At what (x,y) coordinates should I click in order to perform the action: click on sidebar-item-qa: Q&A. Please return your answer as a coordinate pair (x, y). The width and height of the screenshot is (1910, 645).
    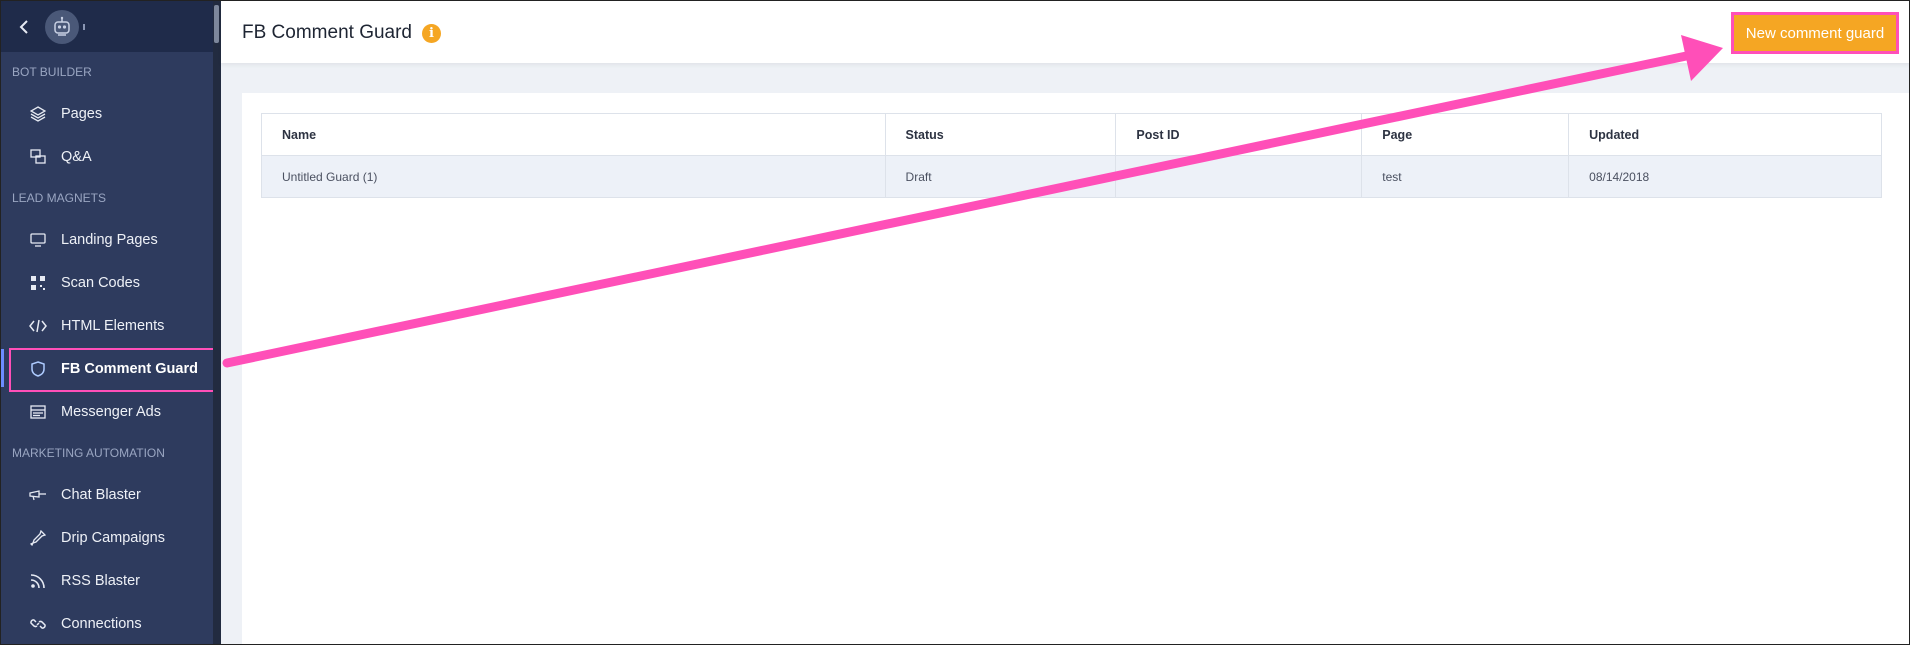
    Looking at the image, I should click on (107, 156).